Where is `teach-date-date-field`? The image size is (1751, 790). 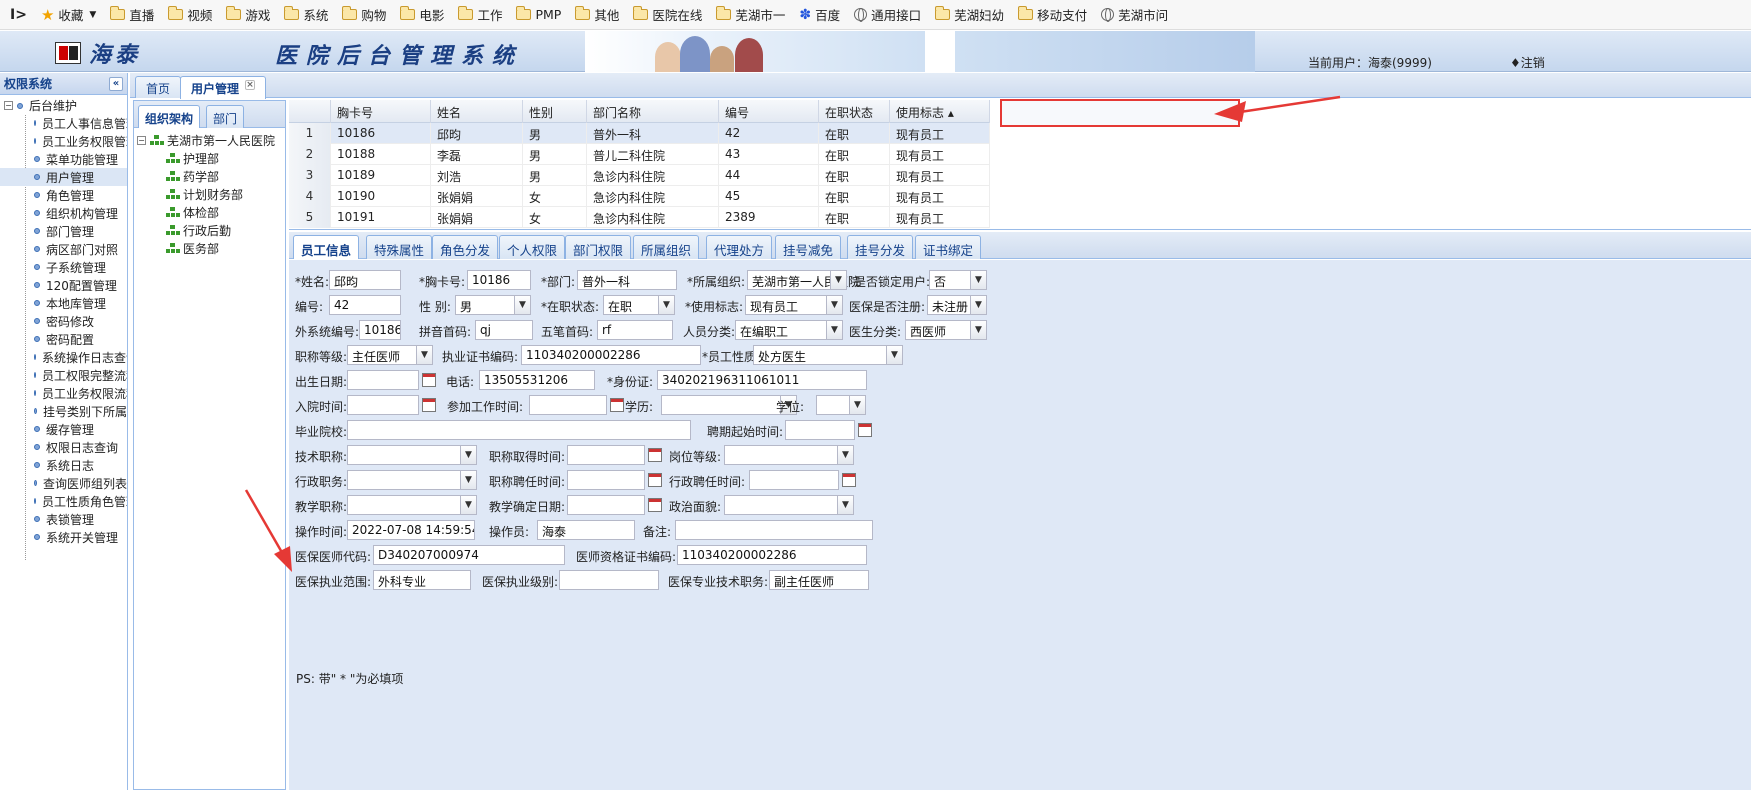 teach-date-date-field is located at coordinates (614, 505).